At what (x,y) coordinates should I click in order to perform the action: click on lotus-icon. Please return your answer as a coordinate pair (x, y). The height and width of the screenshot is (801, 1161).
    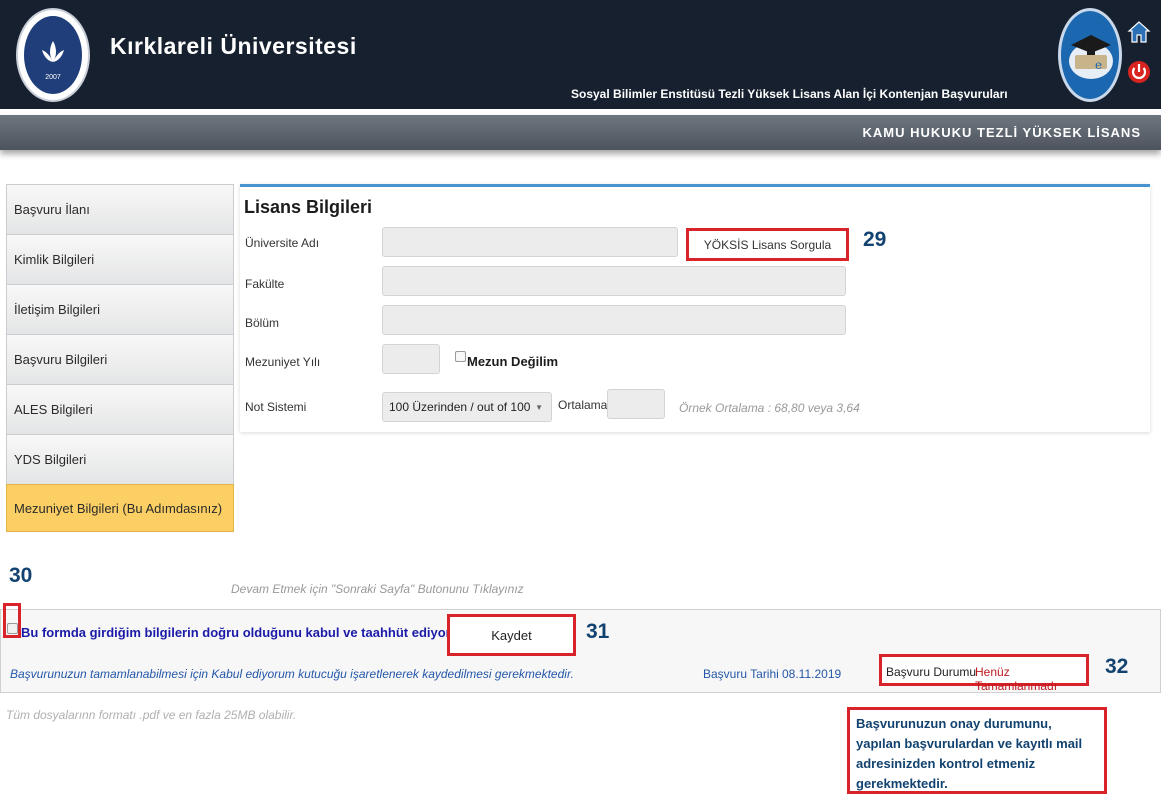
    Looking at the image, I should click on (53, 51).